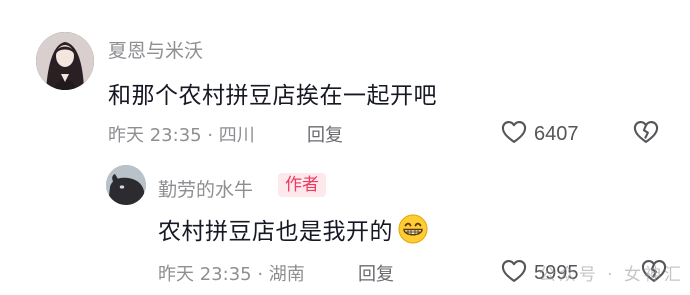  I want to click on like-count: 6407, so click(556, 133).